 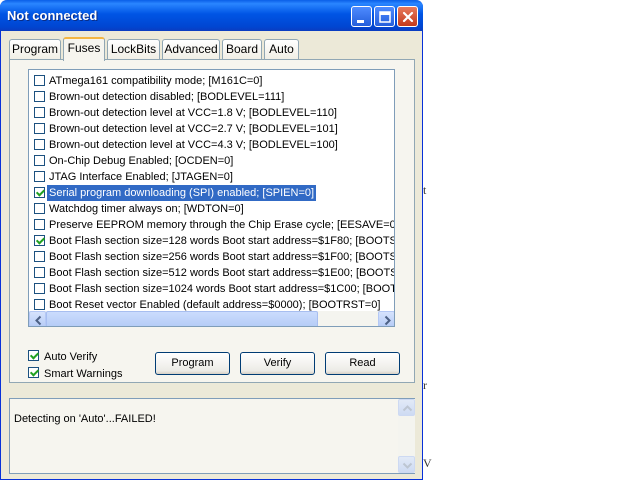 What do you see at coordinates (85, 419) in the screenshot?
I see `status-message: Detecting on 'Auto'...FAILED!` at bounding box center [85, 419].